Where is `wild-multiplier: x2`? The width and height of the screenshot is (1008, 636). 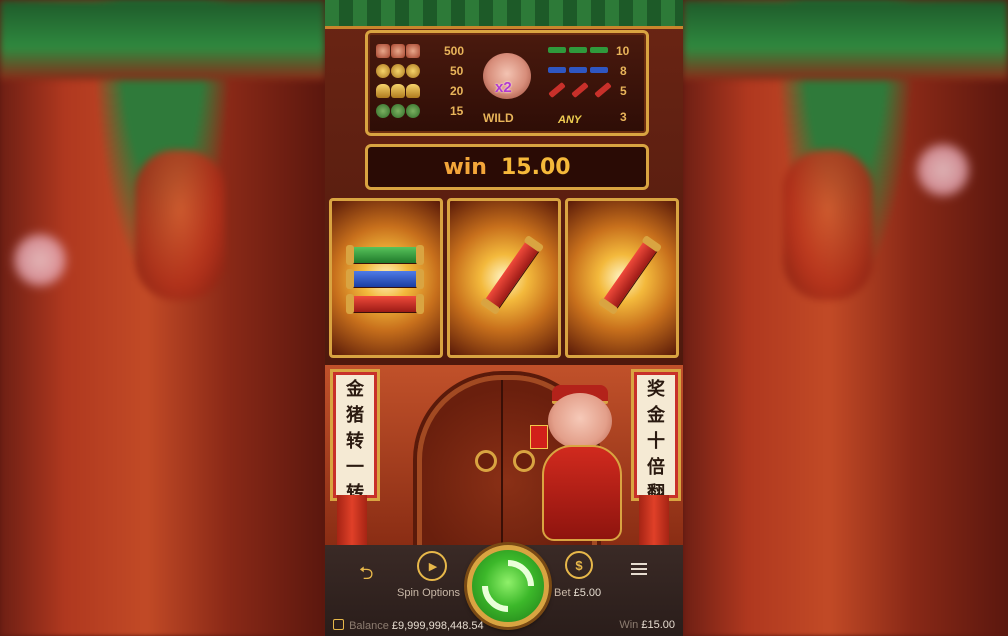
wild-multiplier: x2 is located at coordinates (503, 87).